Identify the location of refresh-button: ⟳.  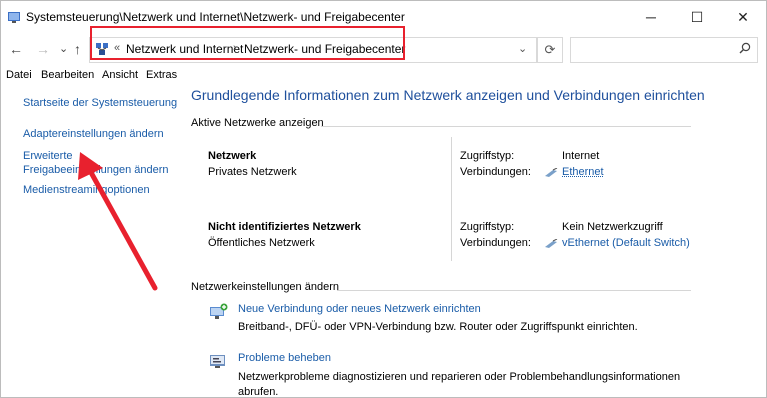
(550, 50).